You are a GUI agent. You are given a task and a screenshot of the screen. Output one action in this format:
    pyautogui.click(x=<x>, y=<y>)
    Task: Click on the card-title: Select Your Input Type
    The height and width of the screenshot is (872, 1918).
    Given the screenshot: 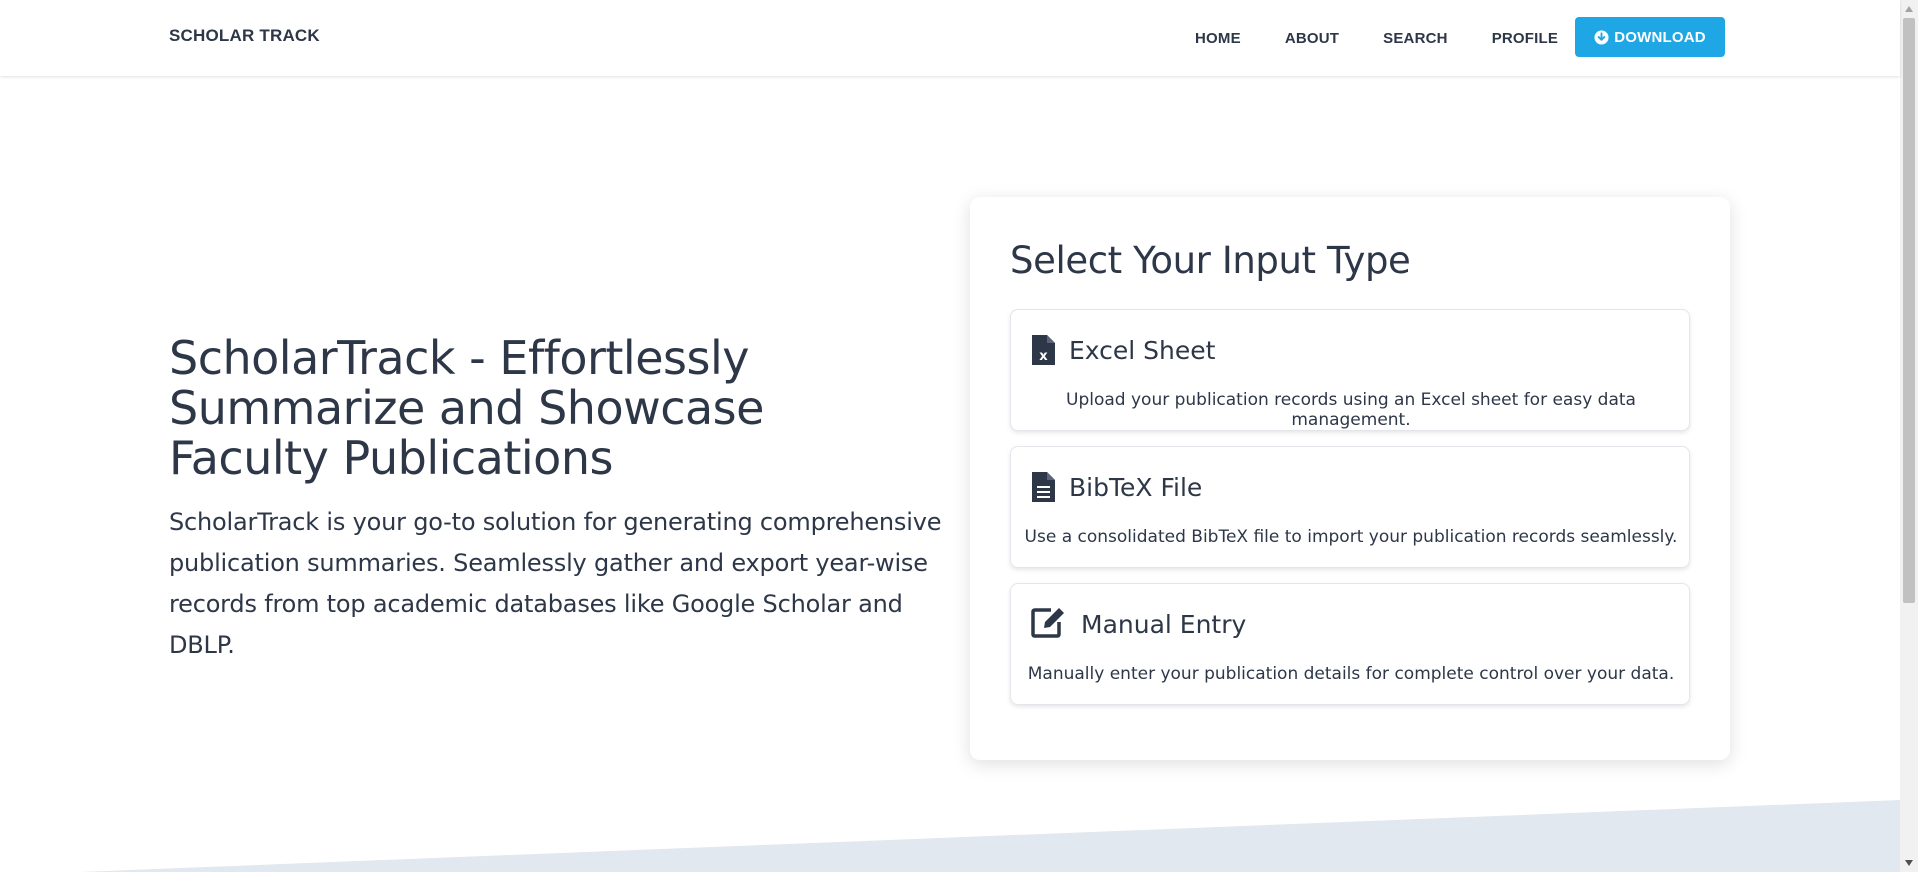 What is the action you would take?
    pyautogui.click(x=1210, y=260)
    